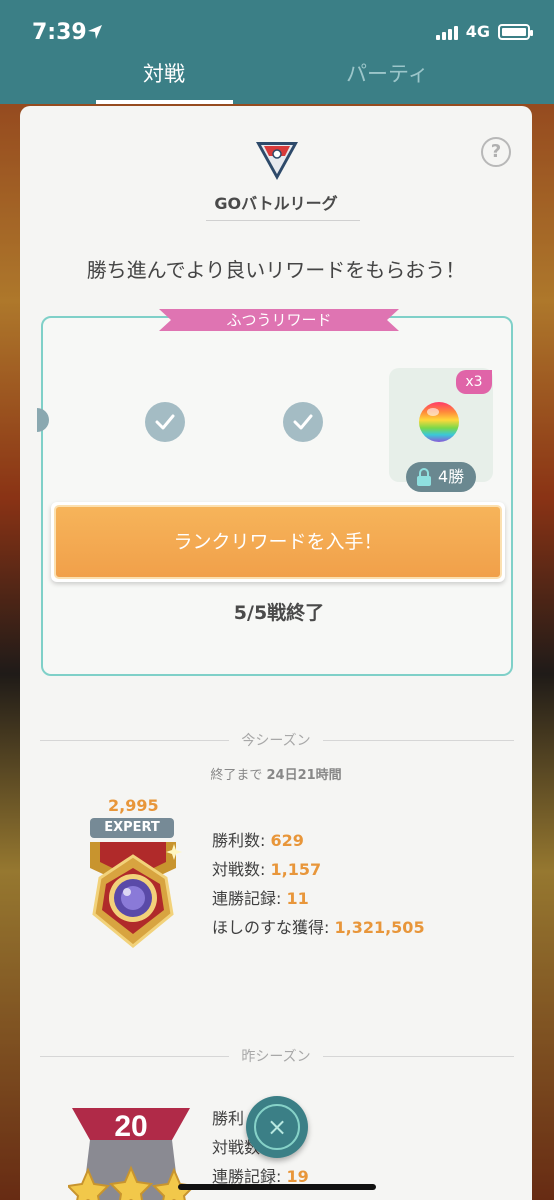 This screenshot has width=554, height=1200. Describe the element at coordinates (277, 1187) in the screenshot. I see `home-indicator` at that location.